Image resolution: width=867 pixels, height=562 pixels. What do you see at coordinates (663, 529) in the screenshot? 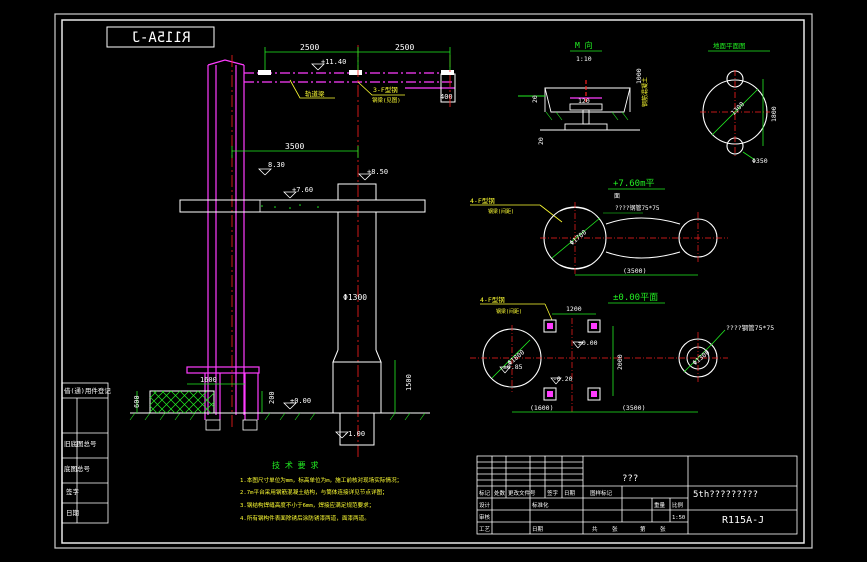
I see `tb-r4-8: 张` at bounding box center [663, 529].